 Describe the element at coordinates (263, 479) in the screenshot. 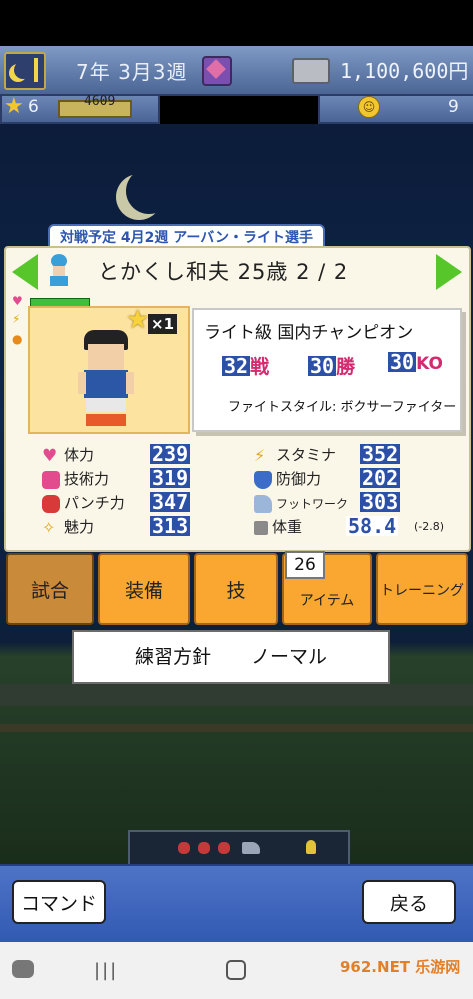

I see `shield-icon` at that location.